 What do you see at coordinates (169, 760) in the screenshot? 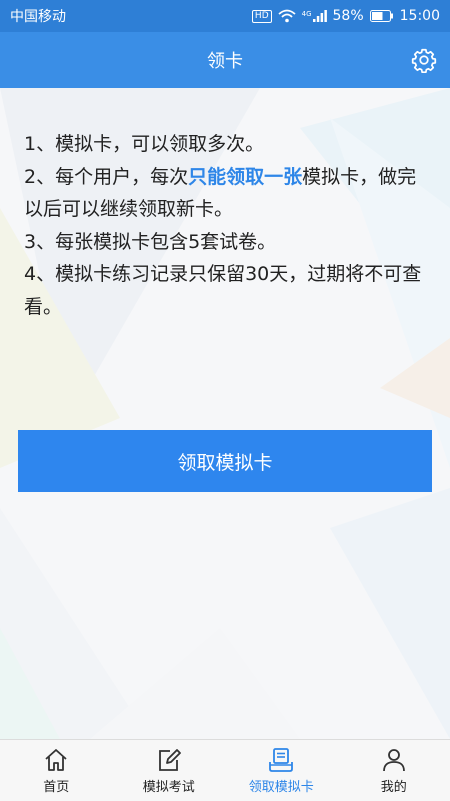
I see `edit-icon` at bounding box center [169, 760].